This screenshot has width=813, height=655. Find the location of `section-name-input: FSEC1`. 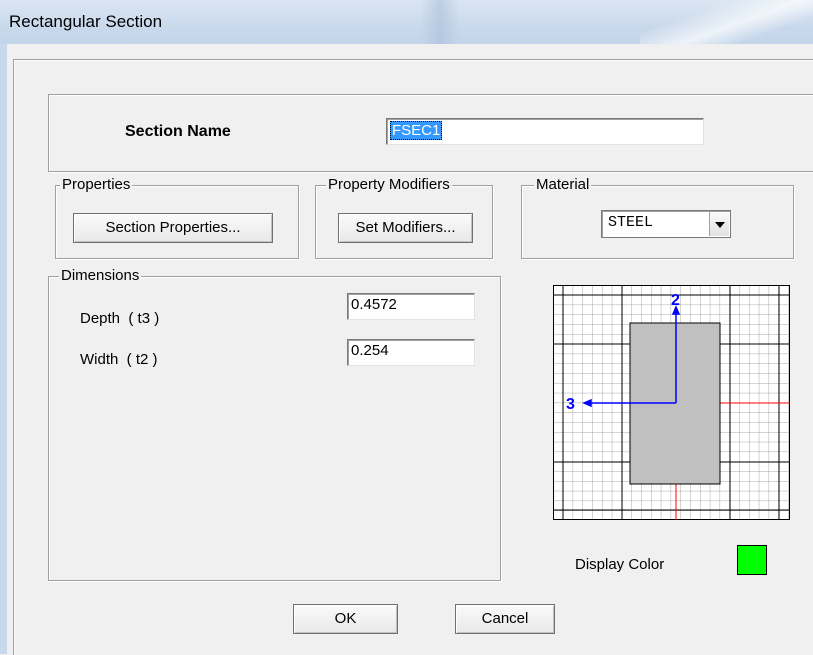

section-name-input: FSEC1 is located at coordinates (545, 131).